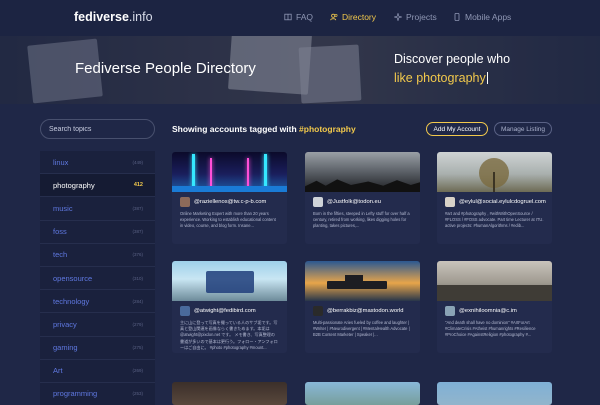  What do you see at coordinates (137, 301) in the screenshot?
I see `topic-count: (284)` at bounding box center [137, 301].